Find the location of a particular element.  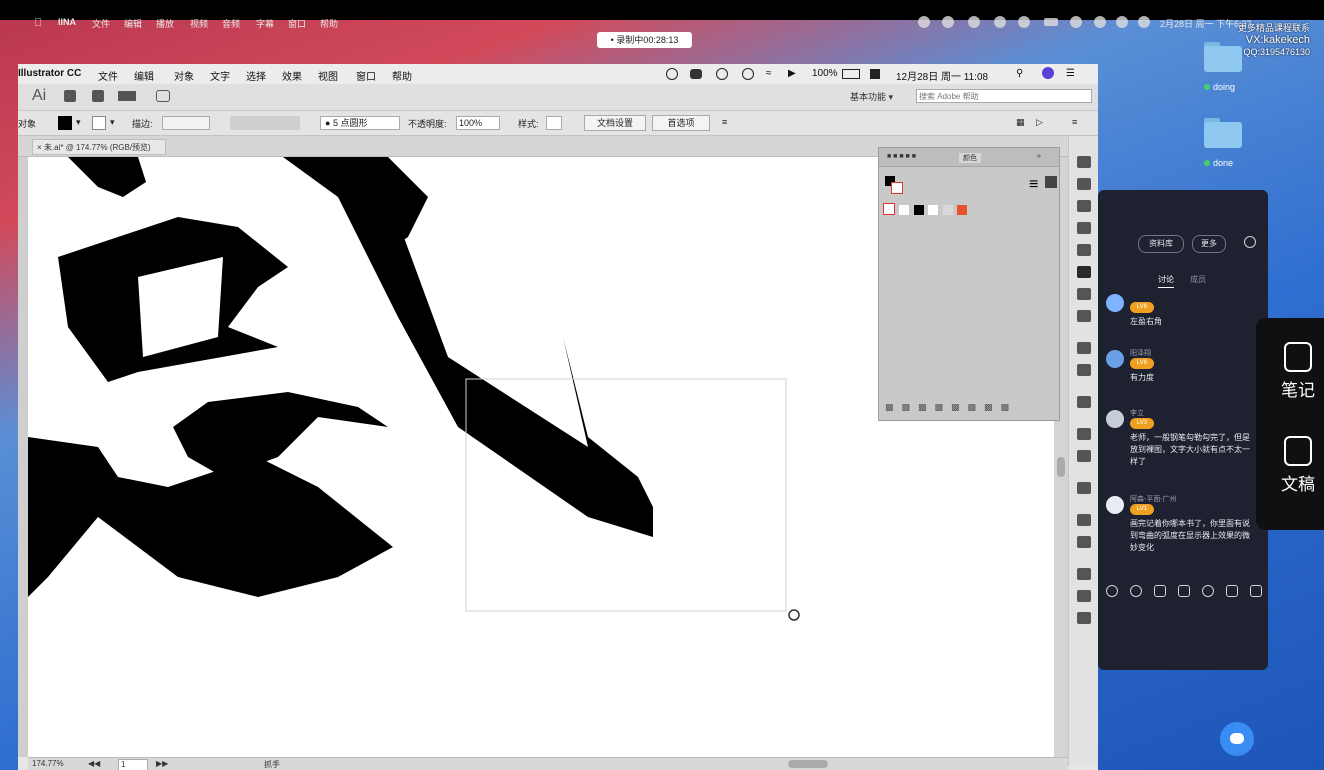

gradient-icon is located at coordinates (1084, 294).